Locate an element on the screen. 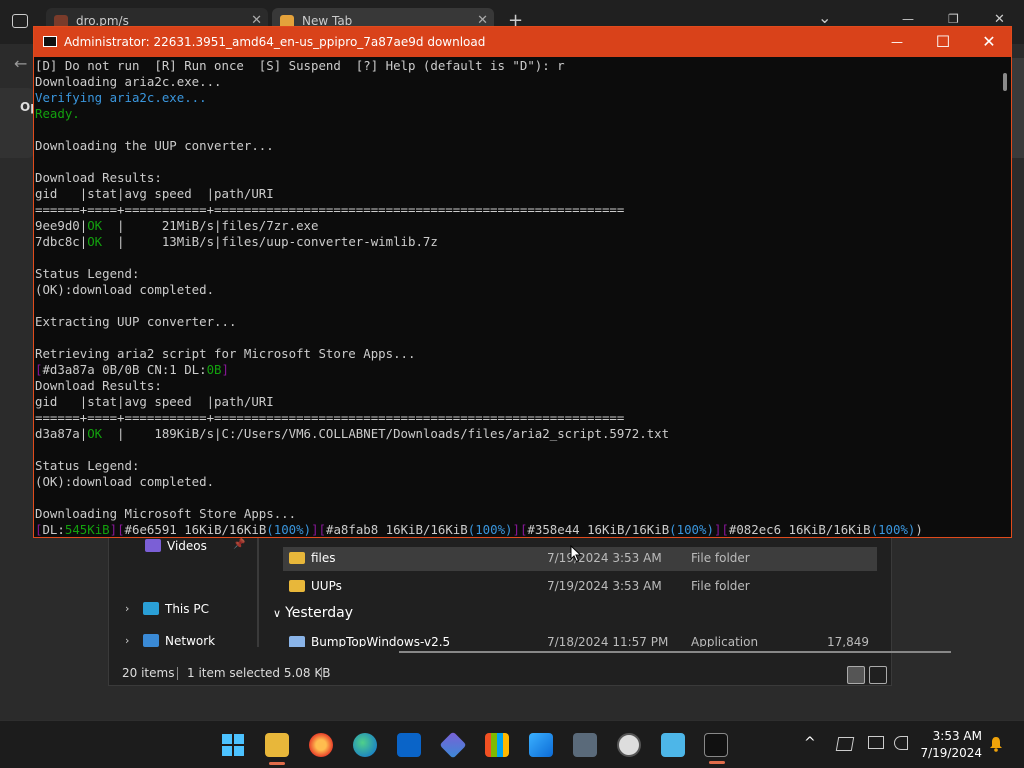 The height and width of the screenshot is (768, 1024). clock-date: 7/19/2024 is located at coordinates (946, 753).